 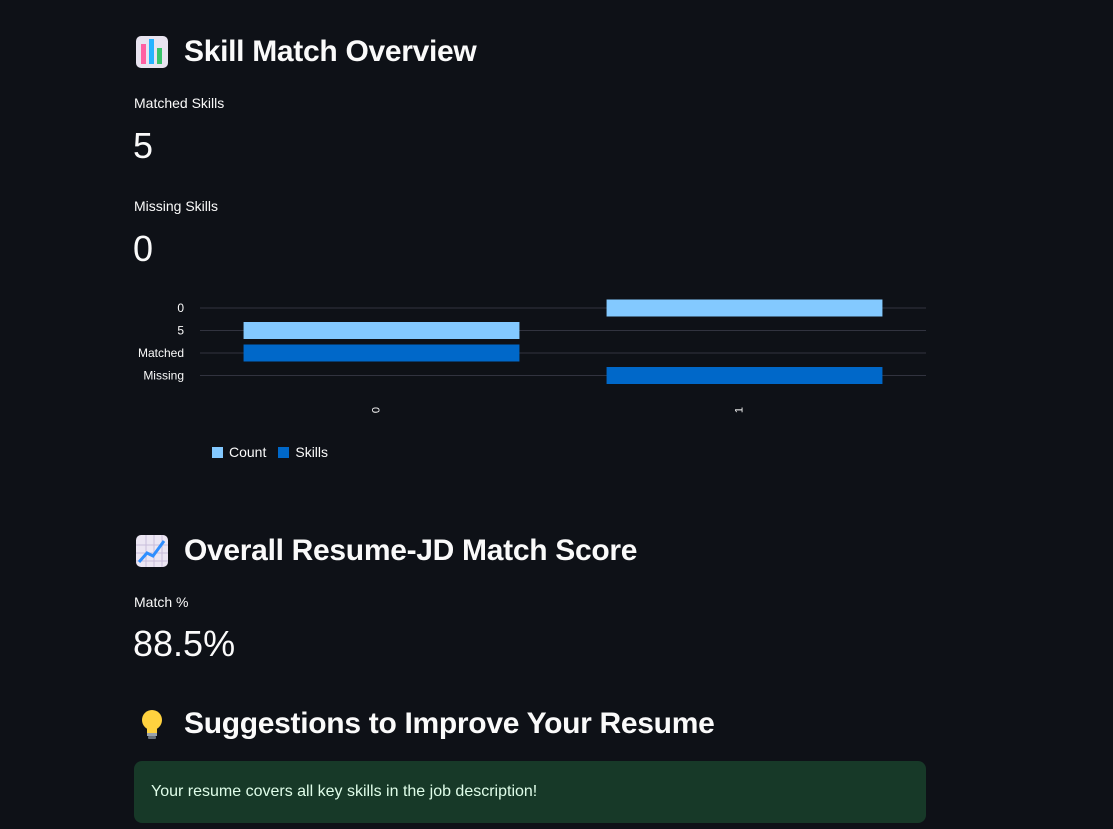 What do you see at coordinates (411, 550) in the screenshot?
I see `match-score-title: Overall Resume-JD Match Score` at bounding box center [411, 550].